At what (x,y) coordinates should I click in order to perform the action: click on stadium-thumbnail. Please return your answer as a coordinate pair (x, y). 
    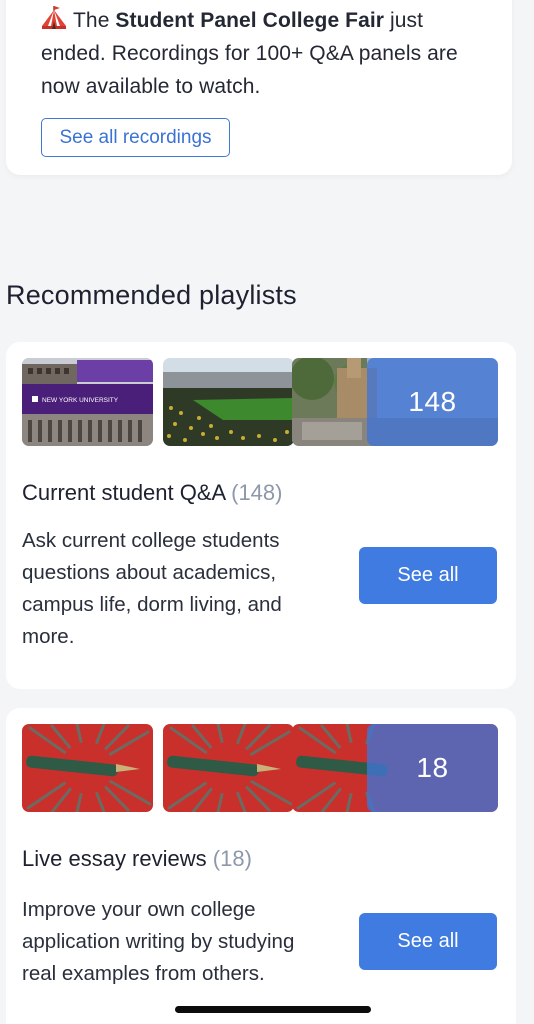
    Looking at the image, I should click on (228, 402).